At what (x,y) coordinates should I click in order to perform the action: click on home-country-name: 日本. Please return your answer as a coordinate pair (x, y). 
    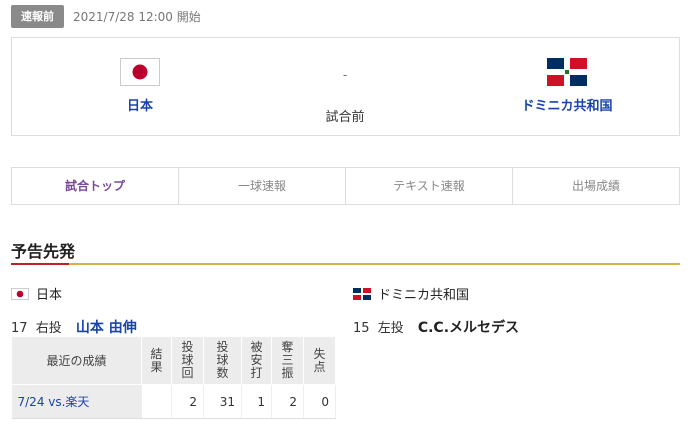
    Looking at the image, I should click on (49, 295).